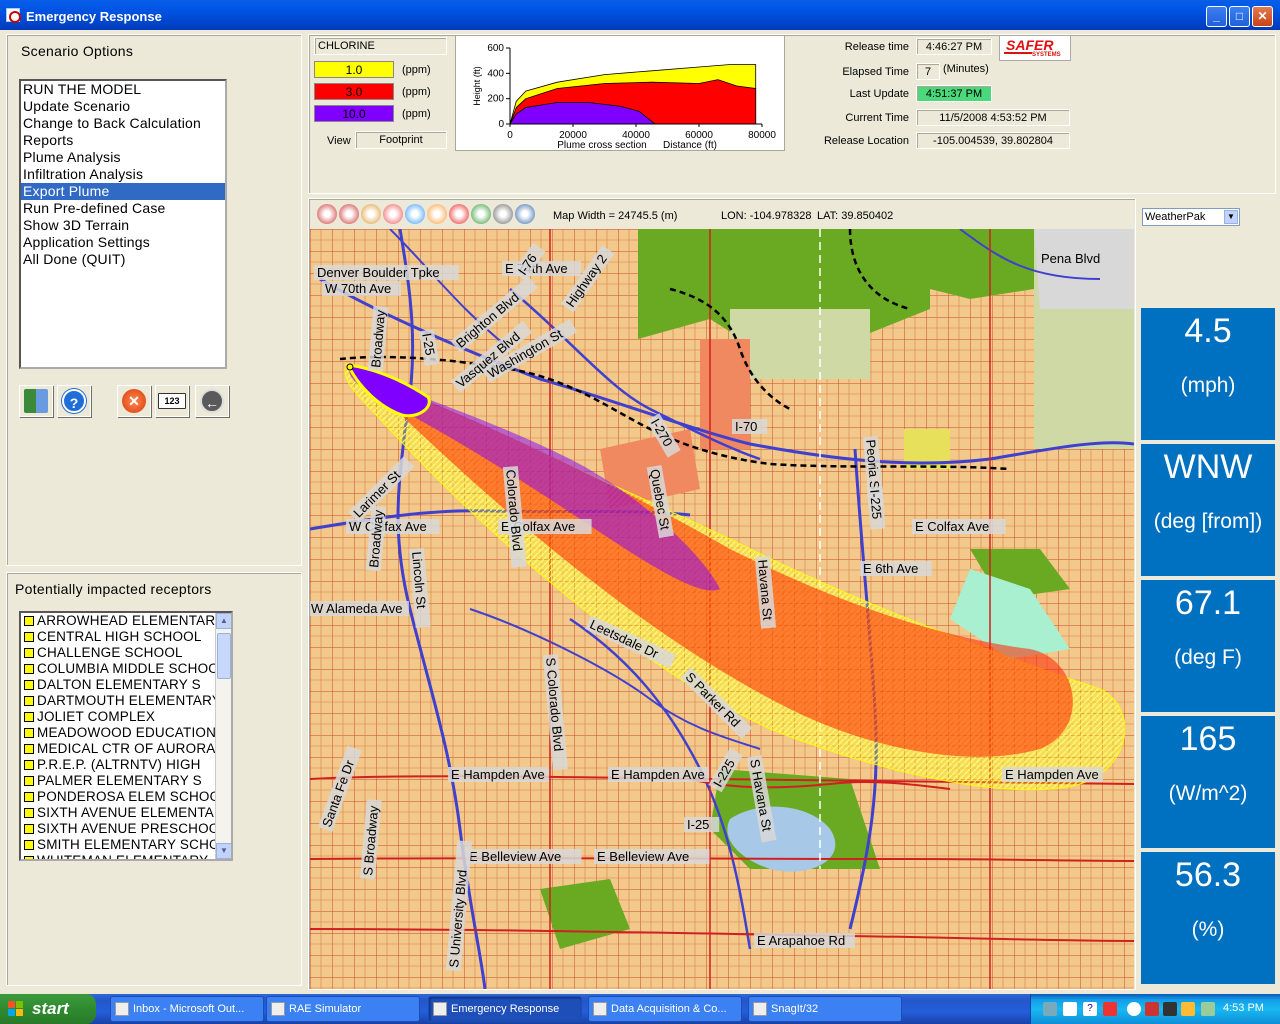 This screenshot has height=1024, width=1280. I want to click on y-tick-label: 400, so click(495, 73).